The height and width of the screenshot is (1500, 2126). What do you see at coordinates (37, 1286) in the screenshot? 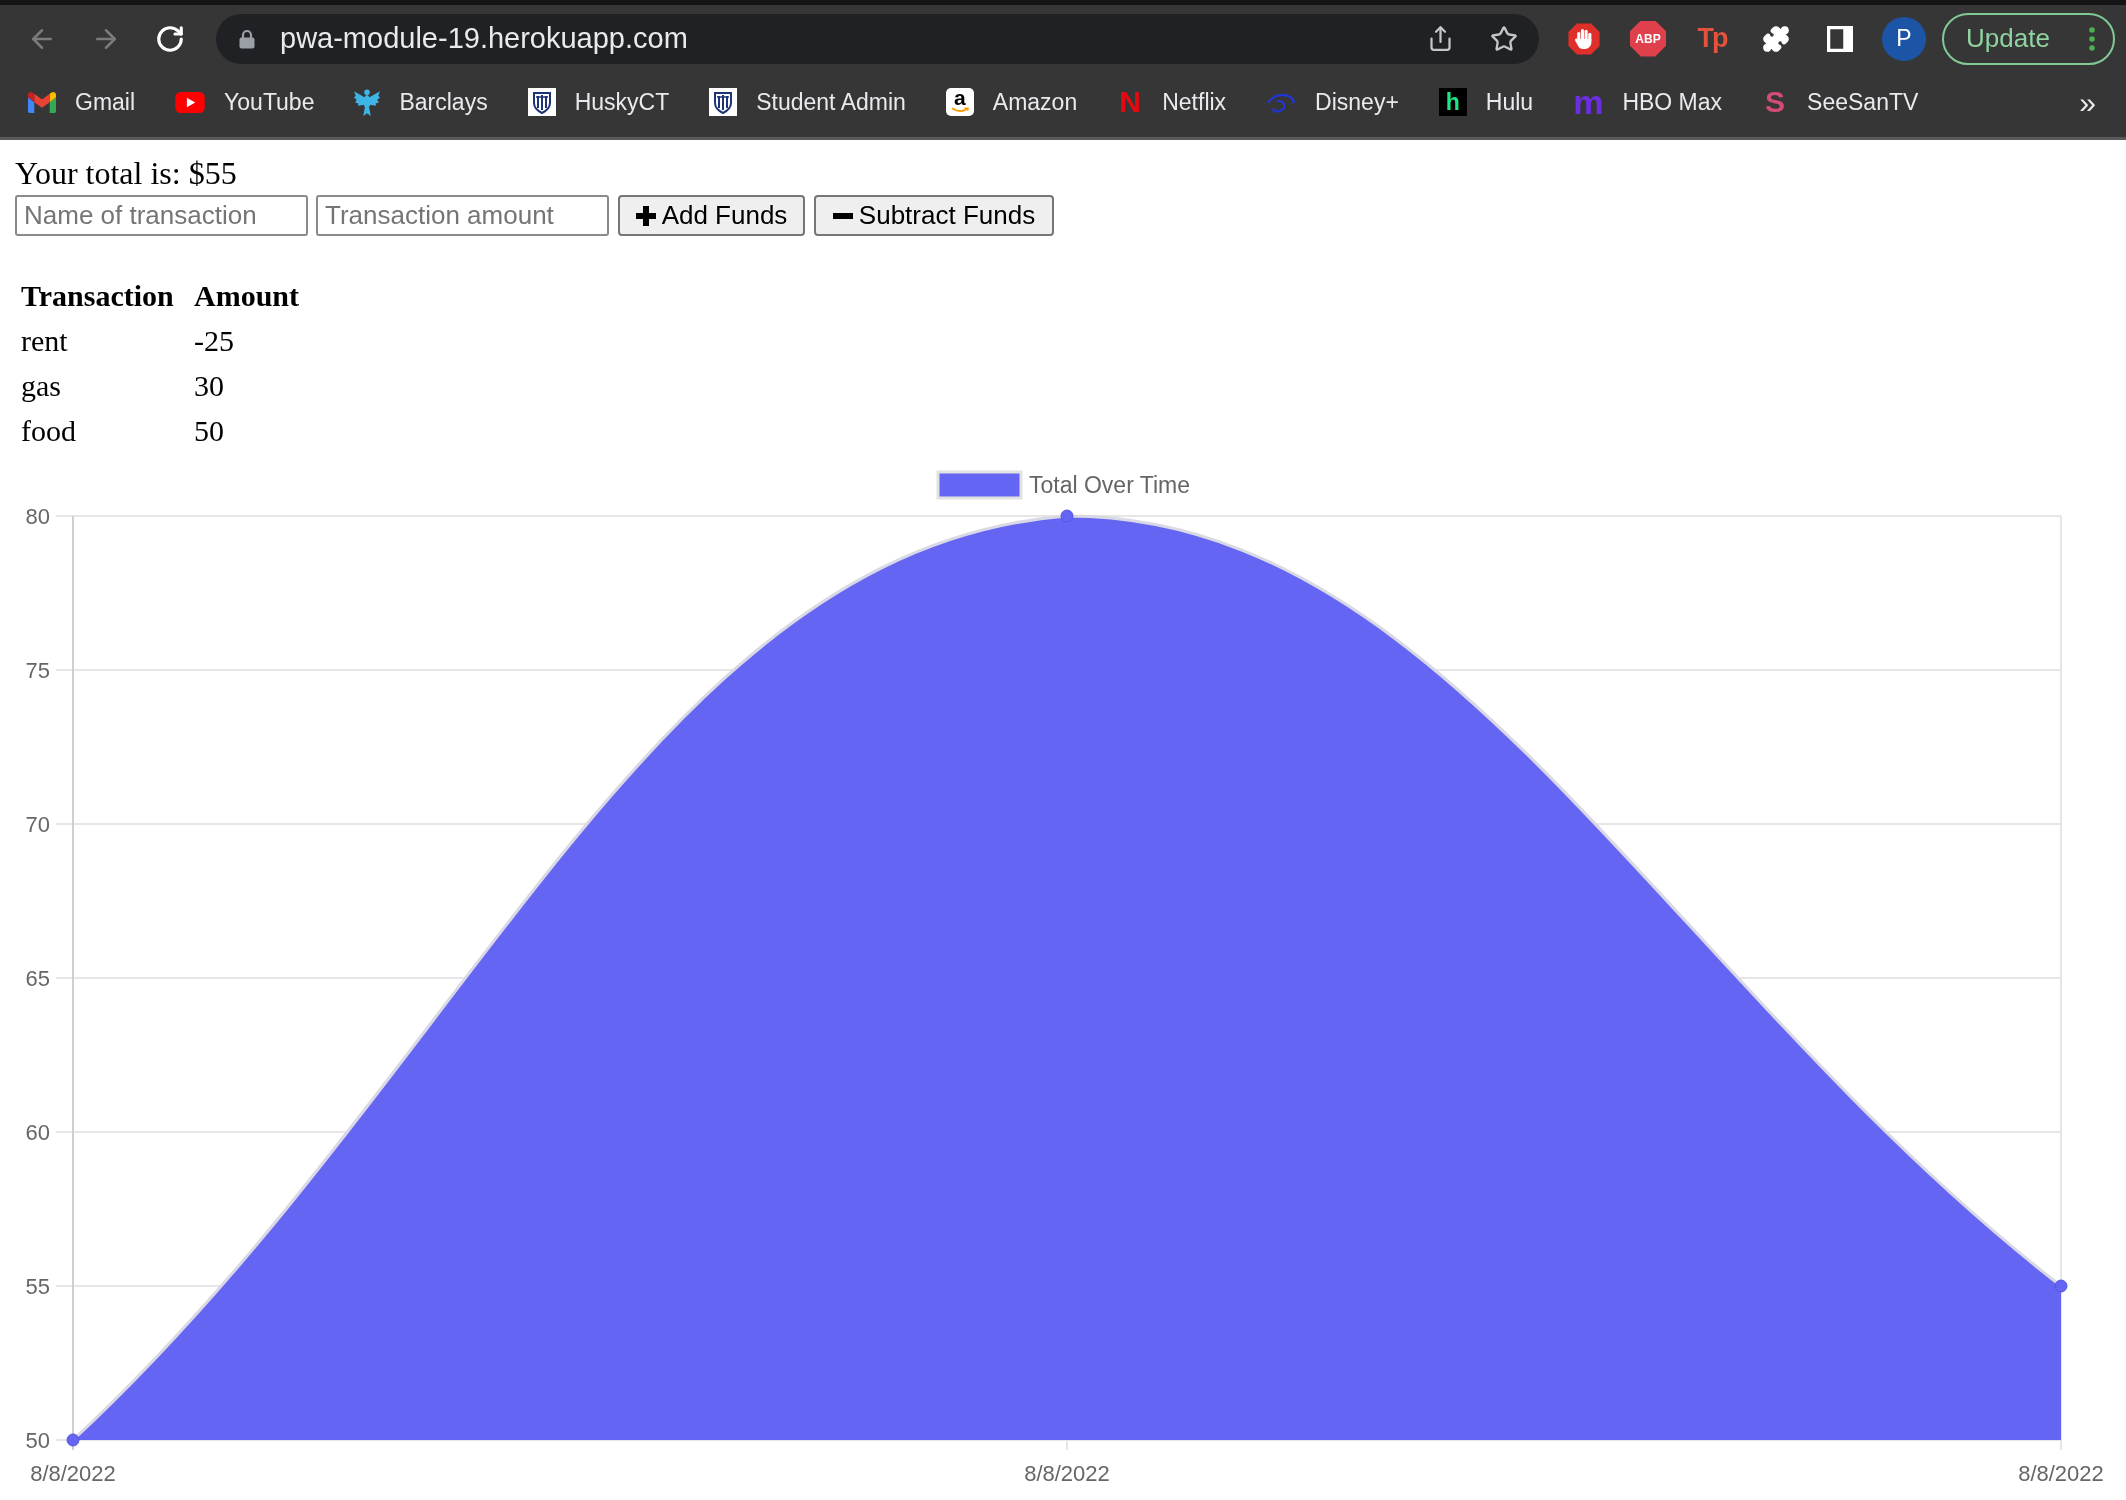
I see `y-tick-label: 55` at bounding box center [37, 1286].